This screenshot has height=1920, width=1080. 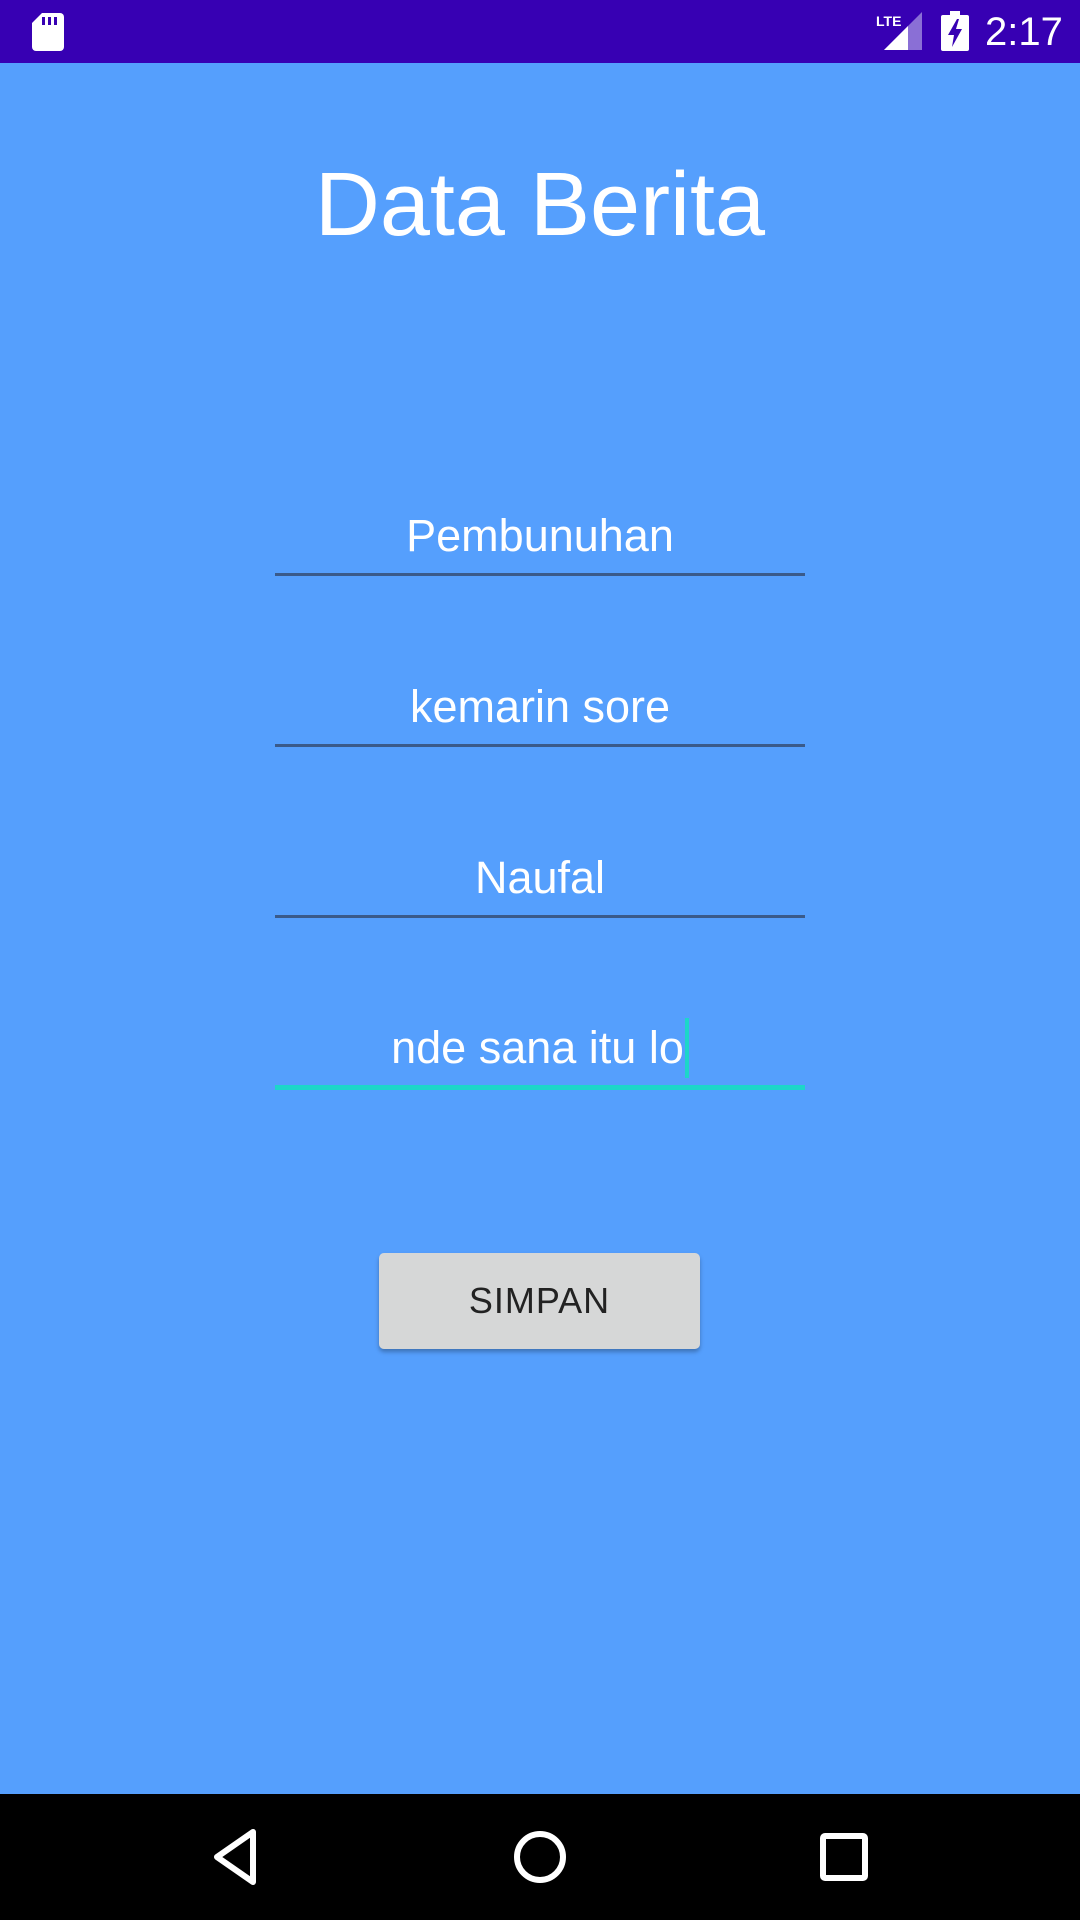 I want to click on battery-charging-icon, so click(x=955, y=31).